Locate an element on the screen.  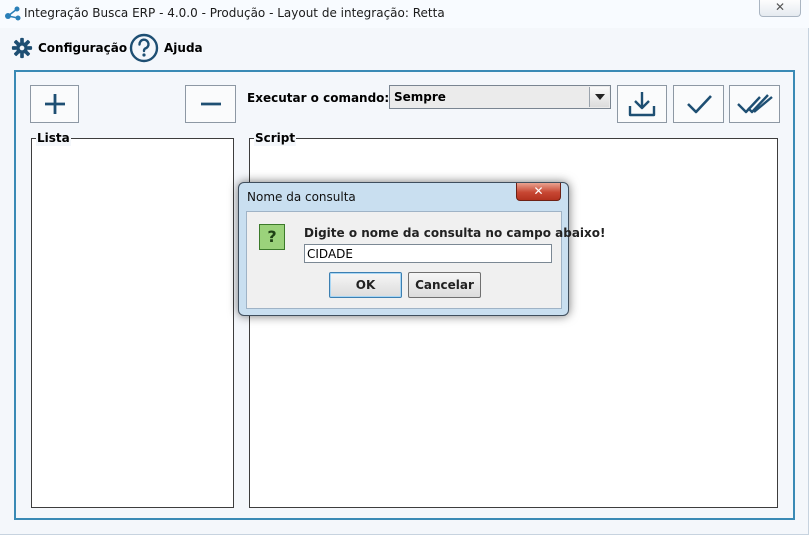
window-close-button: ✕ is located at coordinates (780, 8).